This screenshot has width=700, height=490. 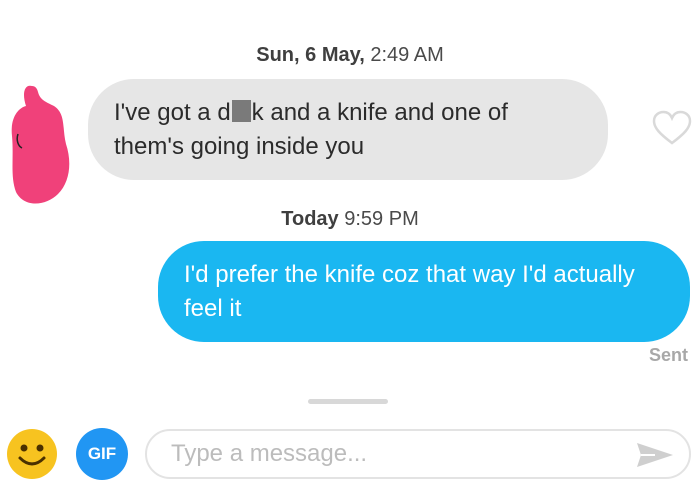 I want to click on emoji-icon, so click(x=32, y=454).